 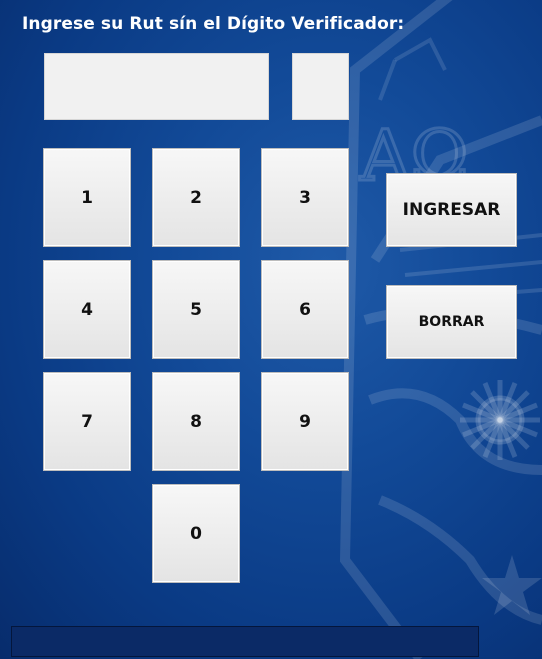 What do you see at coordinates (451, 322) in the screenshot?
I see `borrar-button: BORRAR` at bounding box center [451, 322].